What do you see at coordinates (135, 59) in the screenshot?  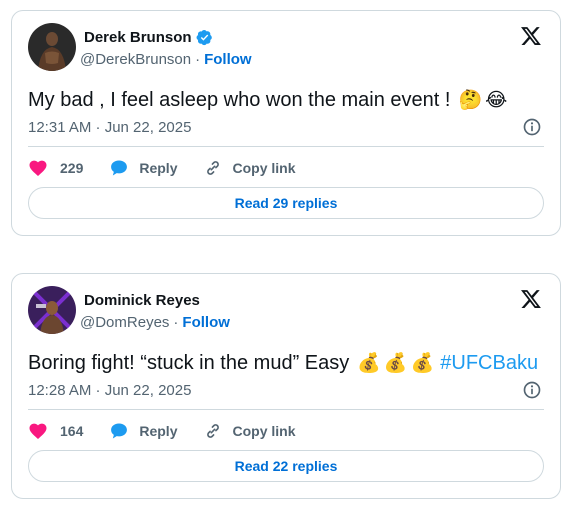 I see `handle: @DerekBrunson` at bounding box center [135, 59].